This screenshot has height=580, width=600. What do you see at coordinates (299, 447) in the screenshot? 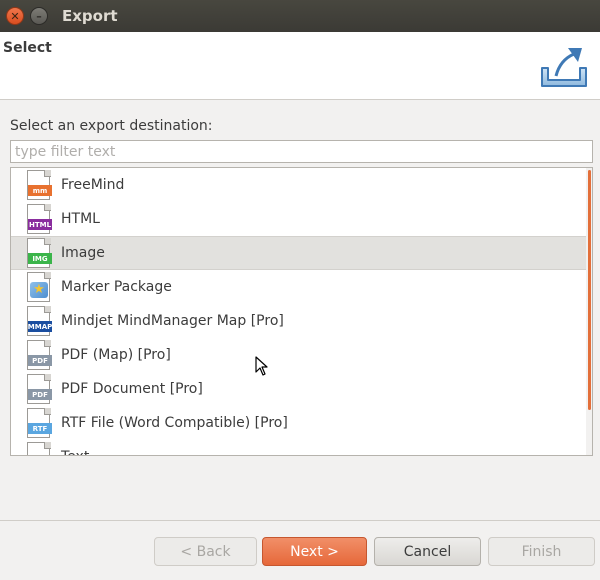
I see `list-item: Text` at bounding box center [299, 447].